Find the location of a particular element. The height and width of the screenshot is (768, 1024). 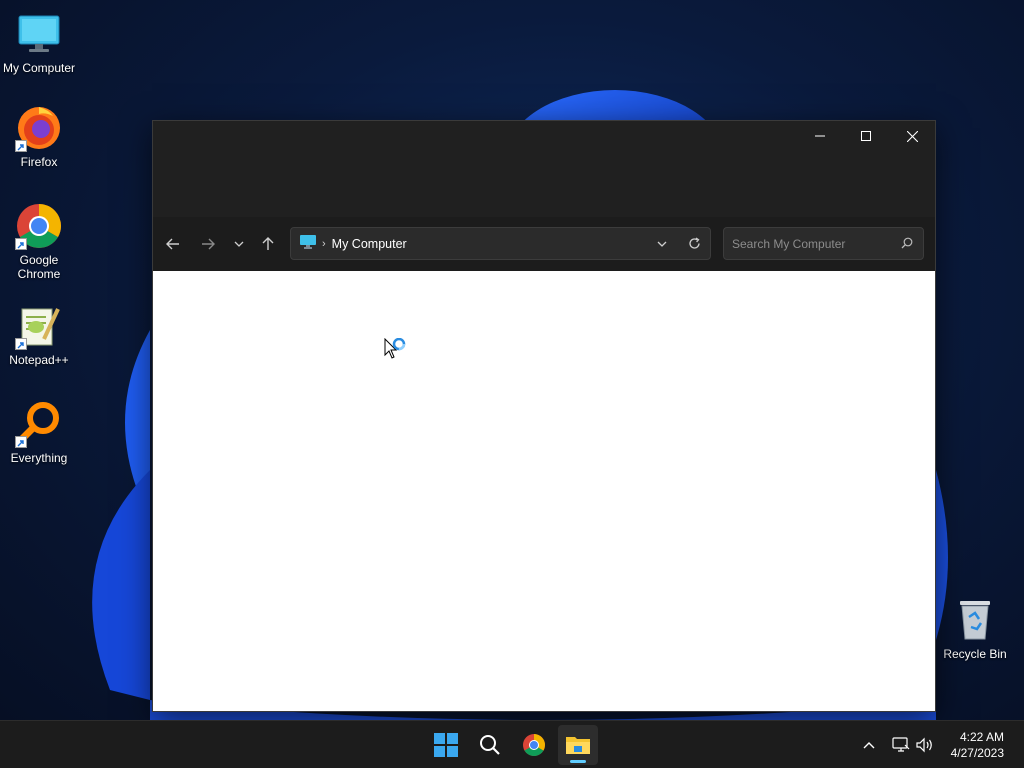

show-hidden-icons-button is located at coordinates (869, 744).